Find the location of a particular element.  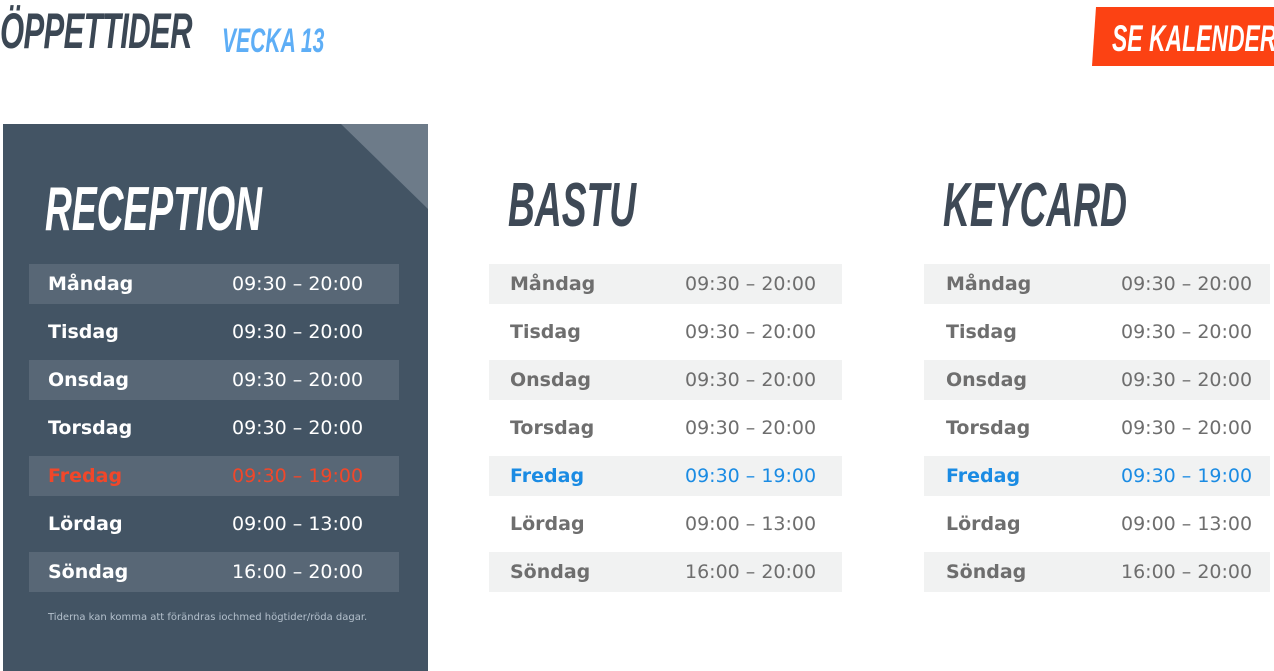

page-title: ÖPPETTIDER is located at coordinates (96, 31).